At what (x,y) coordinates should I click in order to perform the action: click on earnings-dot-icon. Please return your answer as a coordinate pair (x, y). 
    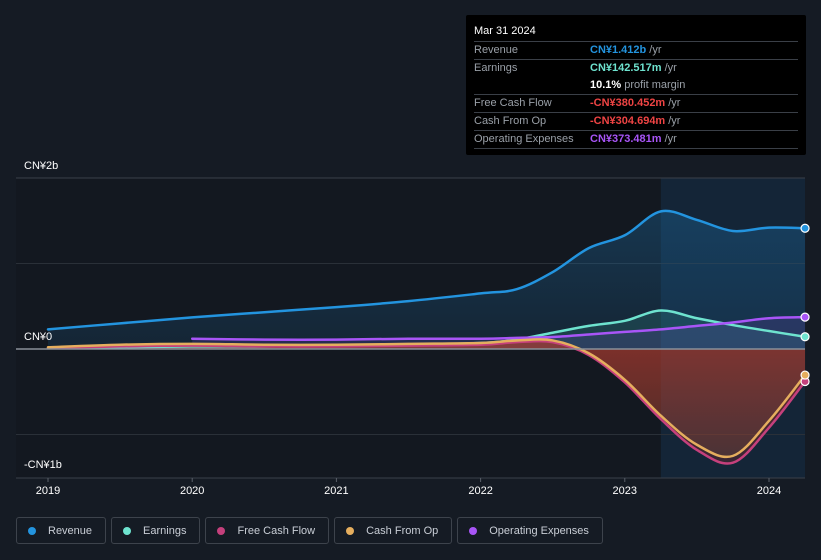
    Looking at the image, I should click on (127, 530).